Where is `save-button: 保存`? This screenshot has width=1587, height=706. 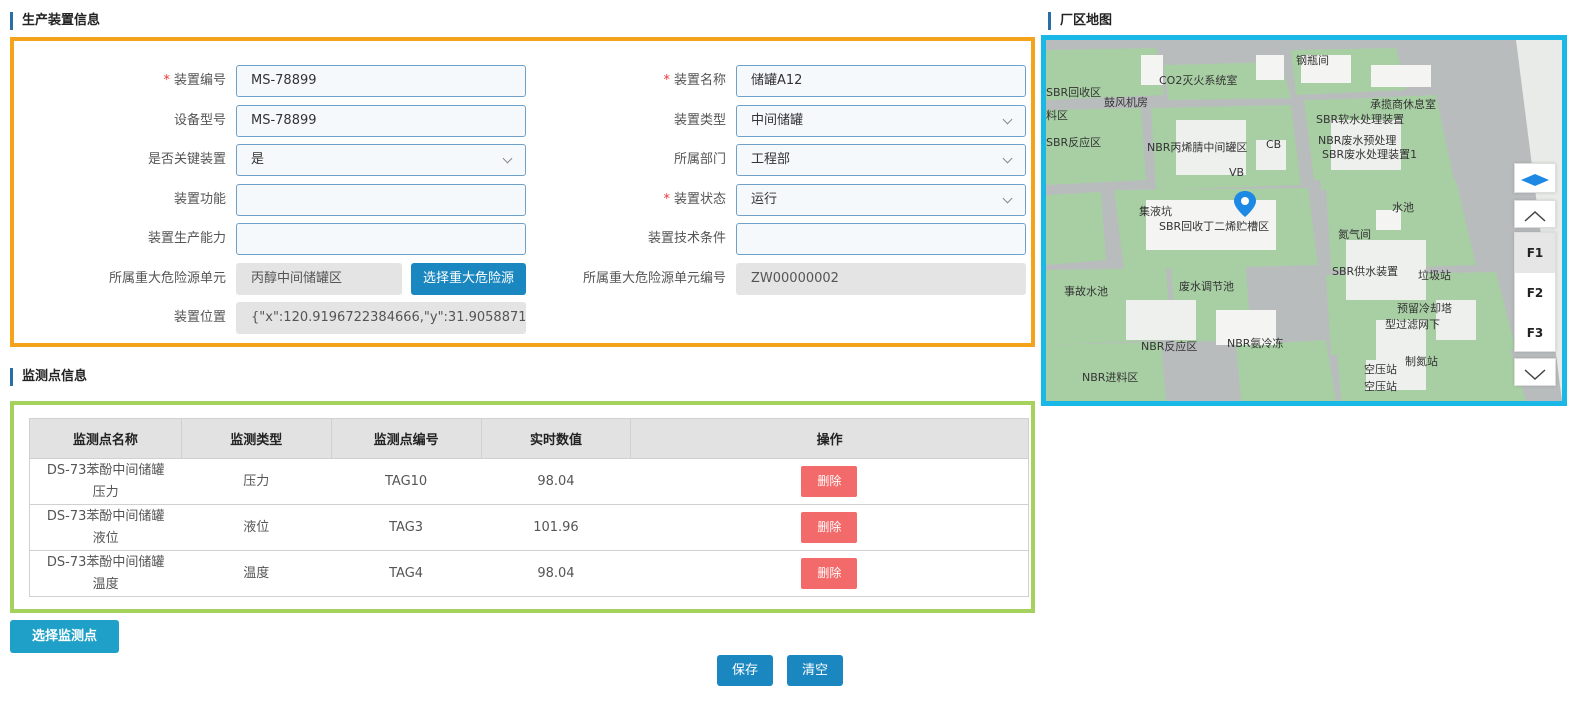 save-button: 保存 is located at coordinates (745, 670).